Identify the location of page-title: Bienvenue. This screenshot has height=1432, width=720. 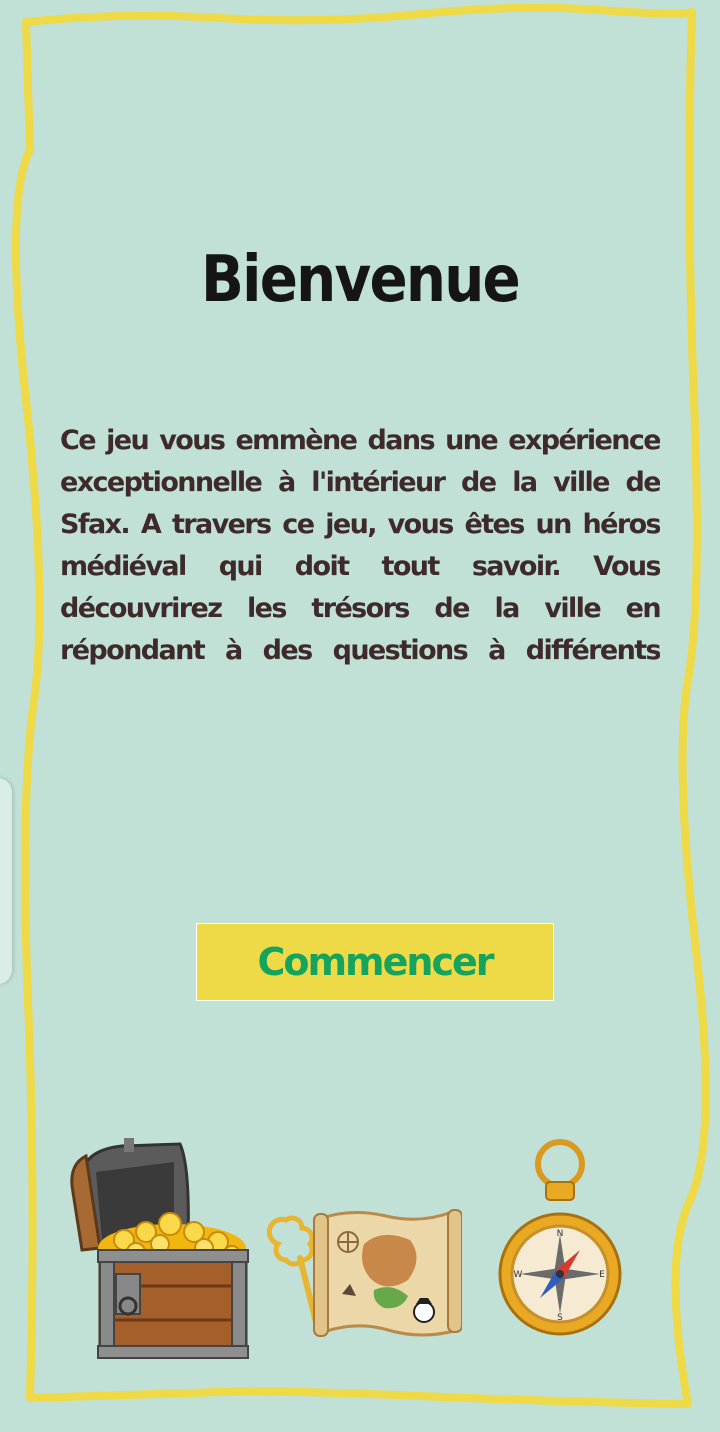
(361, 279).